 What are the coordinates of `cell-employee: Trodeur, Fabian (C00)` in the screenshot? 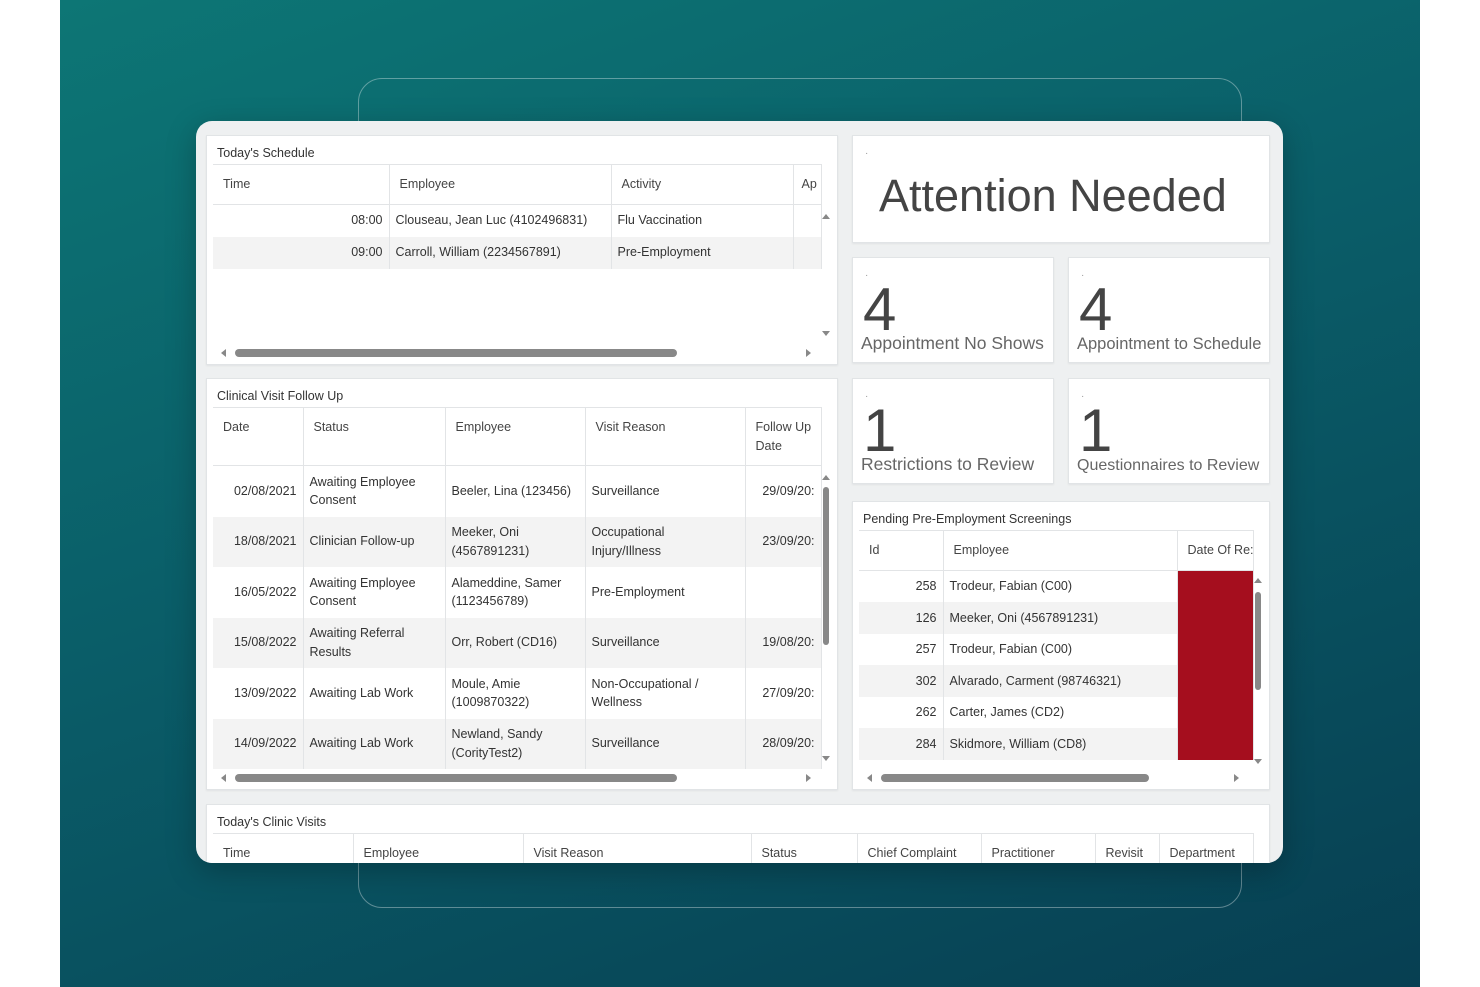 It's located at (1060, 586).